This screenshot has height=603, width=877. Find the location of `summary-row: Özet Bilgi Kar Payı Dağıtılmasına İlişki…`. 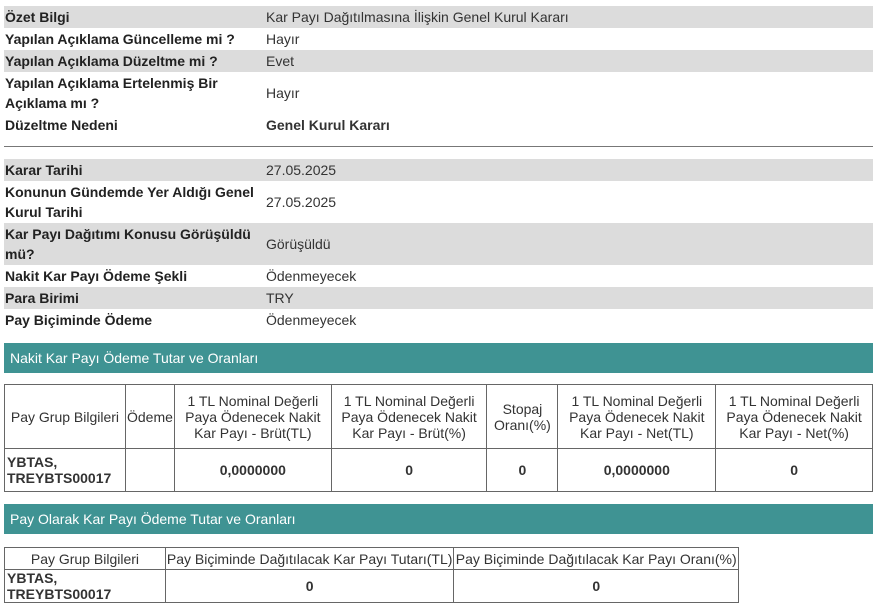

summary-row: Özet Bilgi Kar Payı Dağıtılmasına İlişki… is located at coordinates (438, 17).